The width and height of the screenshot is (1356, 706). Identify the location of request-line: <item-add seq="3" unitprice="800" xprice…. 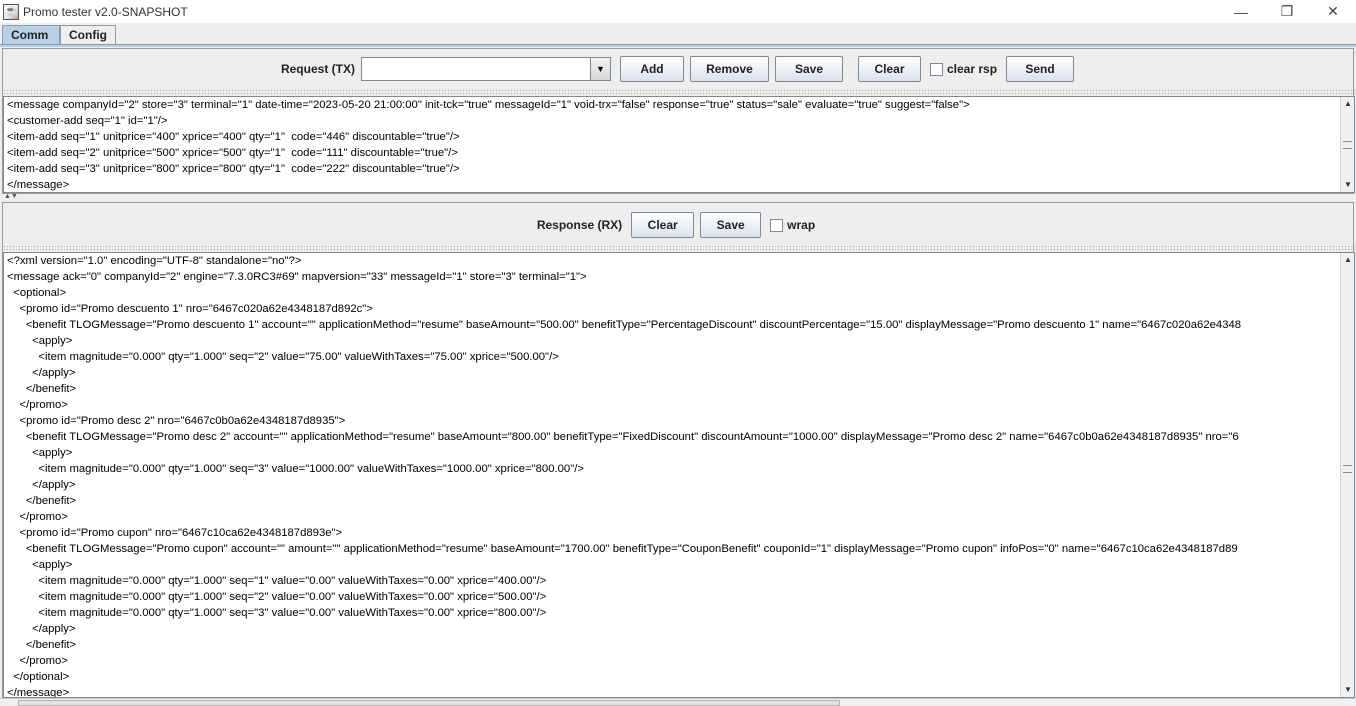
(233, 169).